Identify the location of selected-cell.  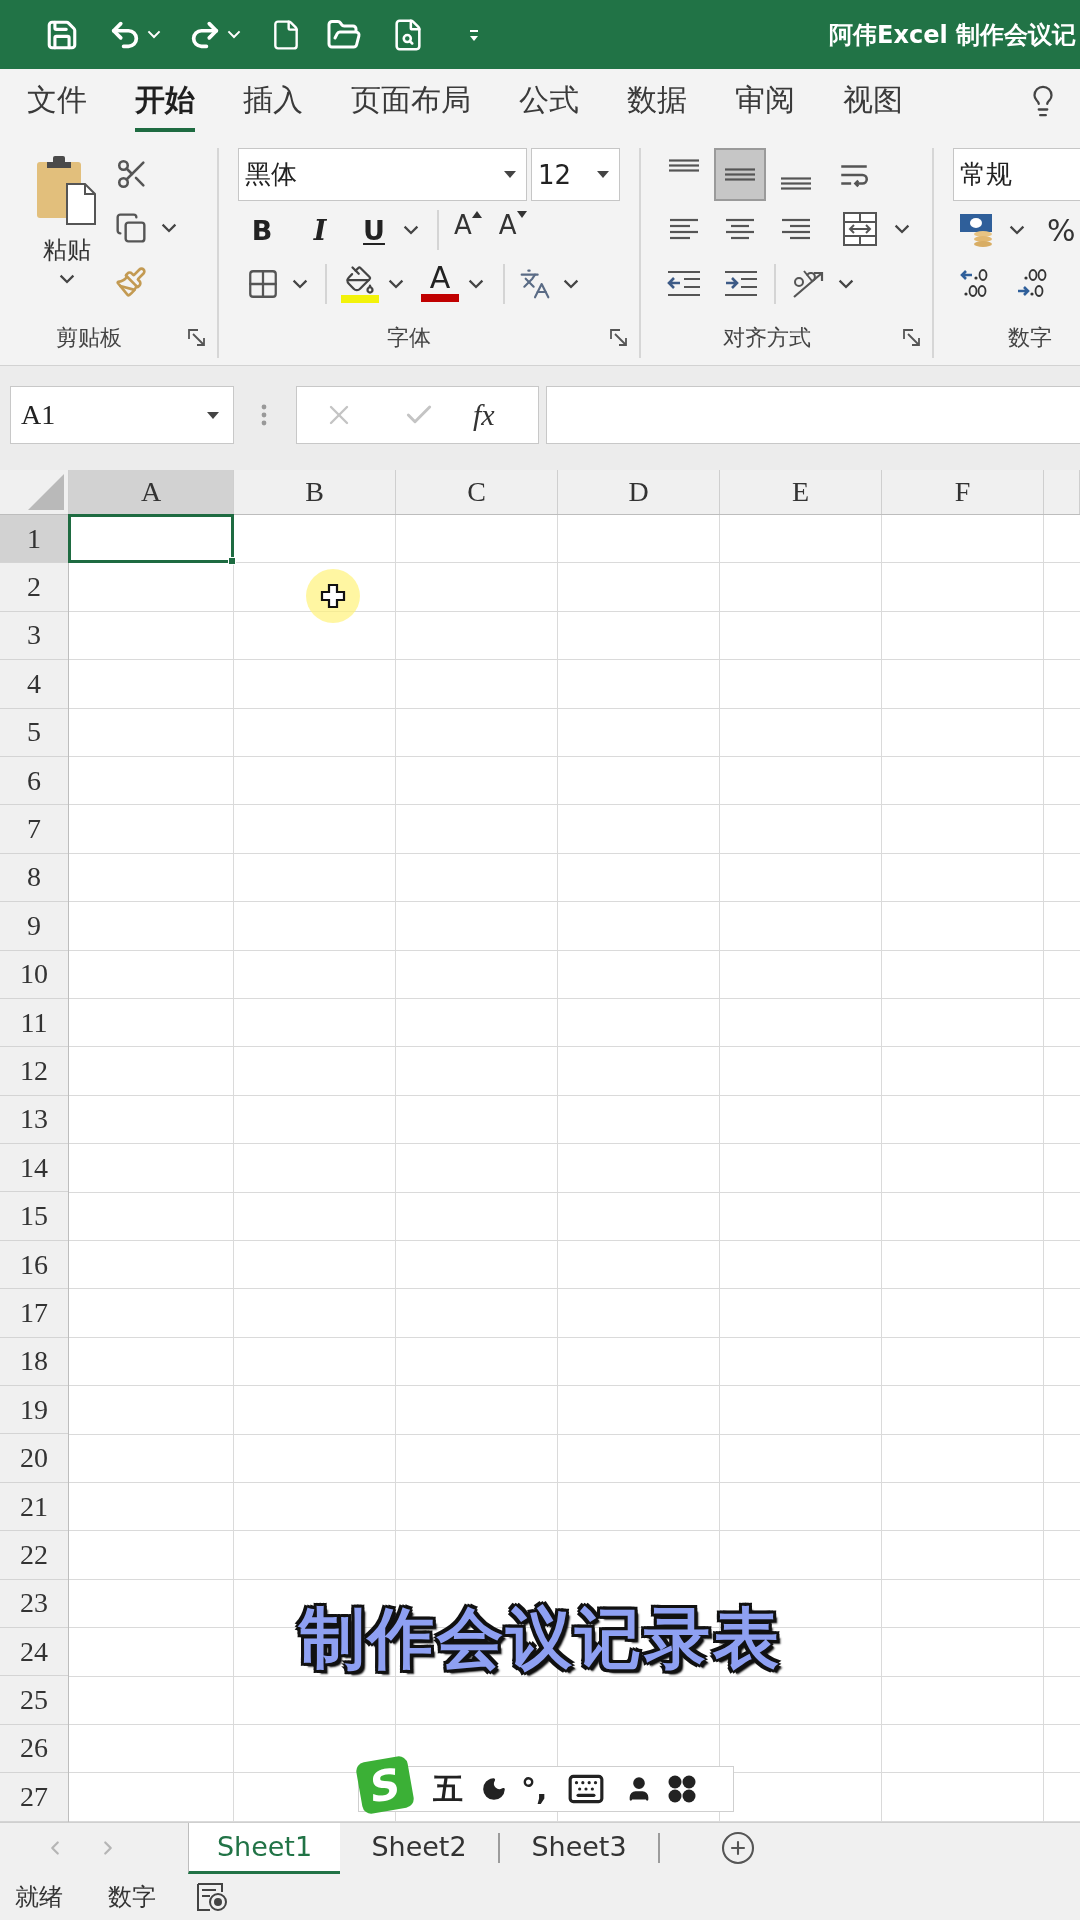
(151, 539).